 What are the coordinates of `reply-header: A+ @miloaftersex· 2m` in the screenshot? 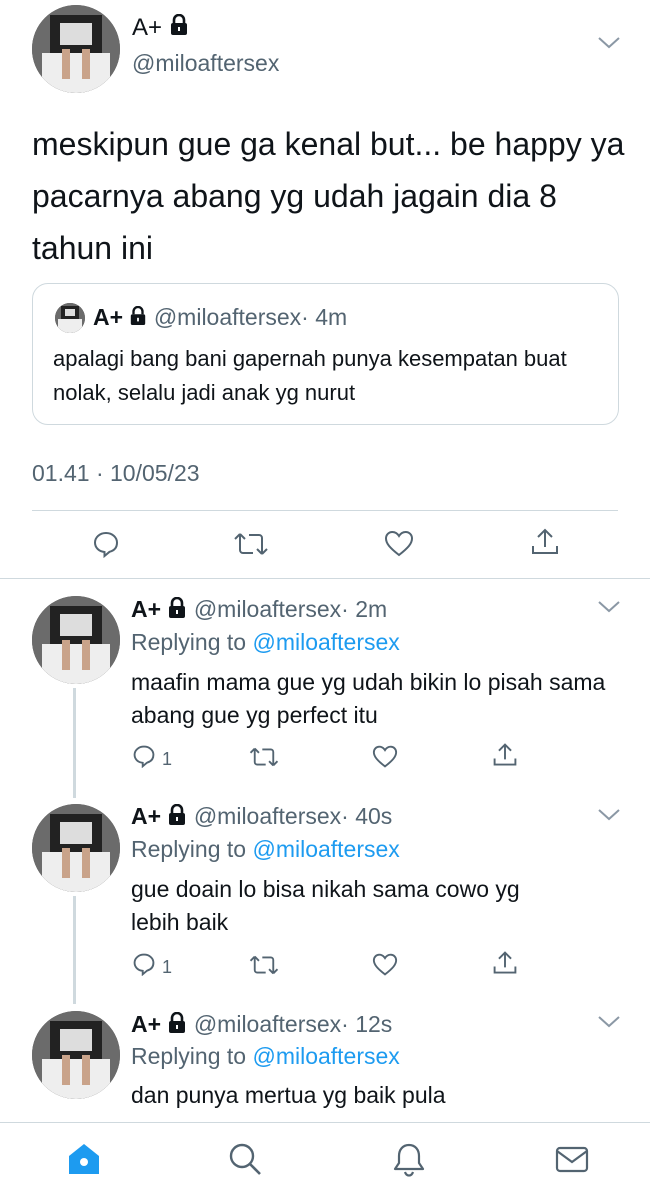 It's located at (259, 610).